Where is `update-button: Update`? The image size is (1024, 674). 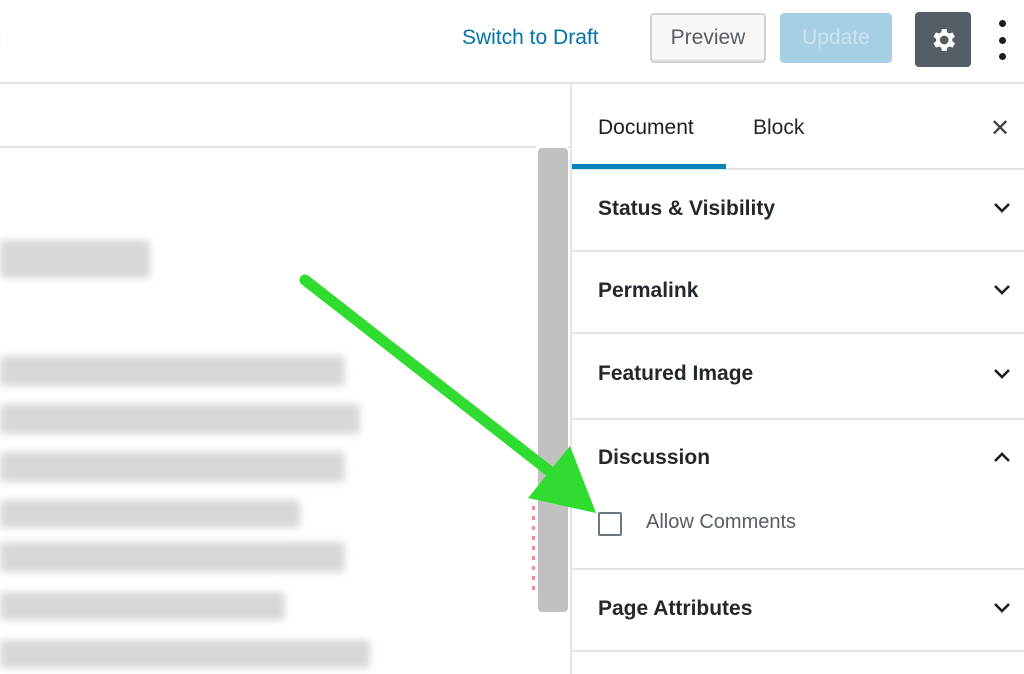
update-button: Update is located at coordinates (836, 38).